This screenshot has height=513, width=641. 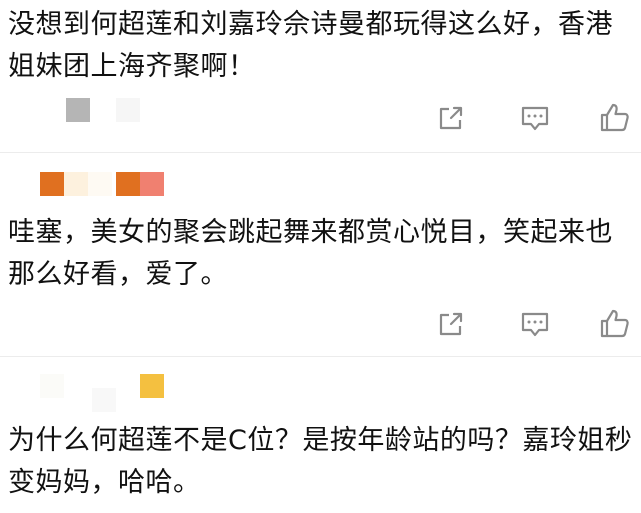 I want to click on comment-action-bar, so click(x=526, y=326).